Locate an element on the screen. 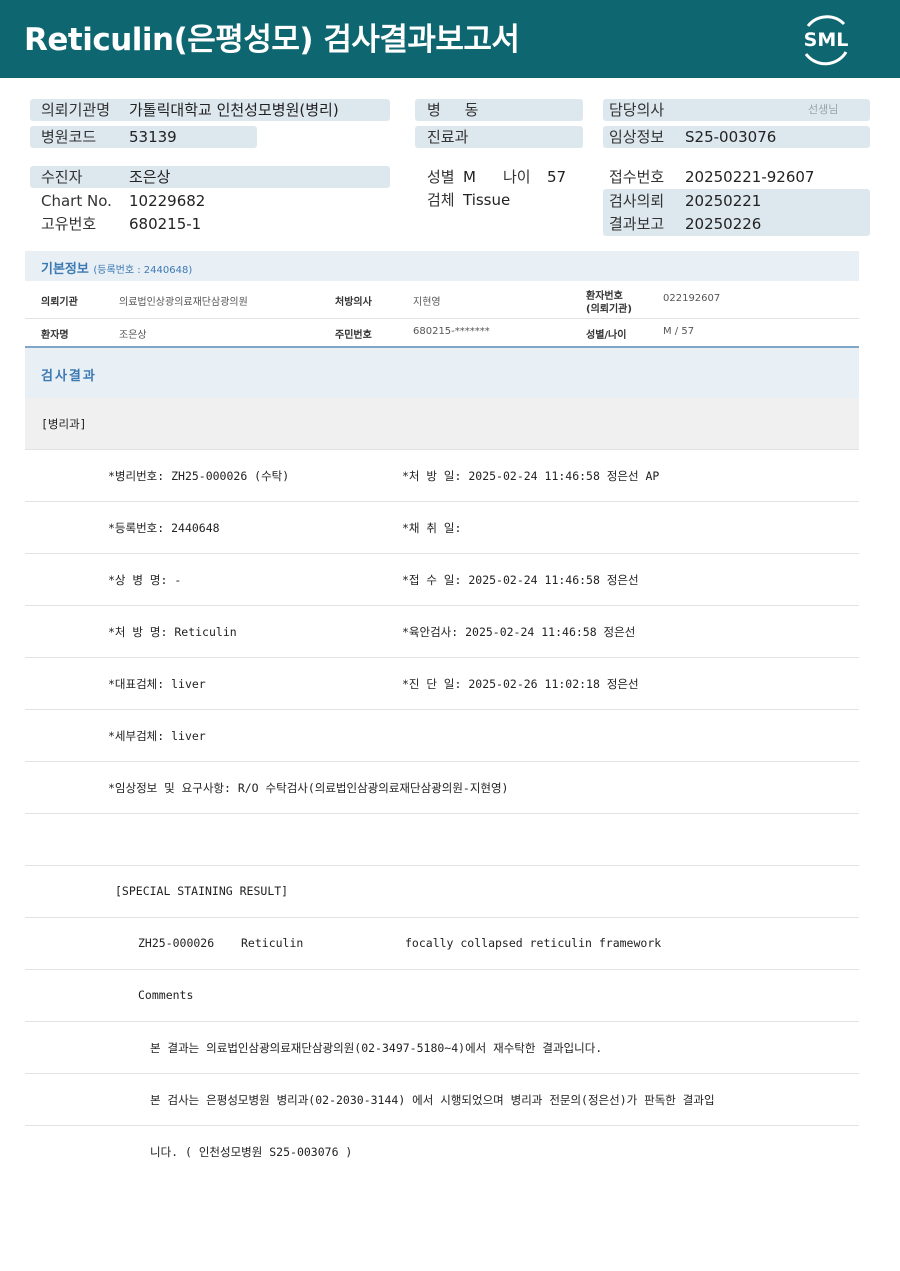 The width and height of the screenshot is (900, 1271). report-header: Reticulin(은평성모) 검사결과보고서 SML is located at coordinates (450, 39).